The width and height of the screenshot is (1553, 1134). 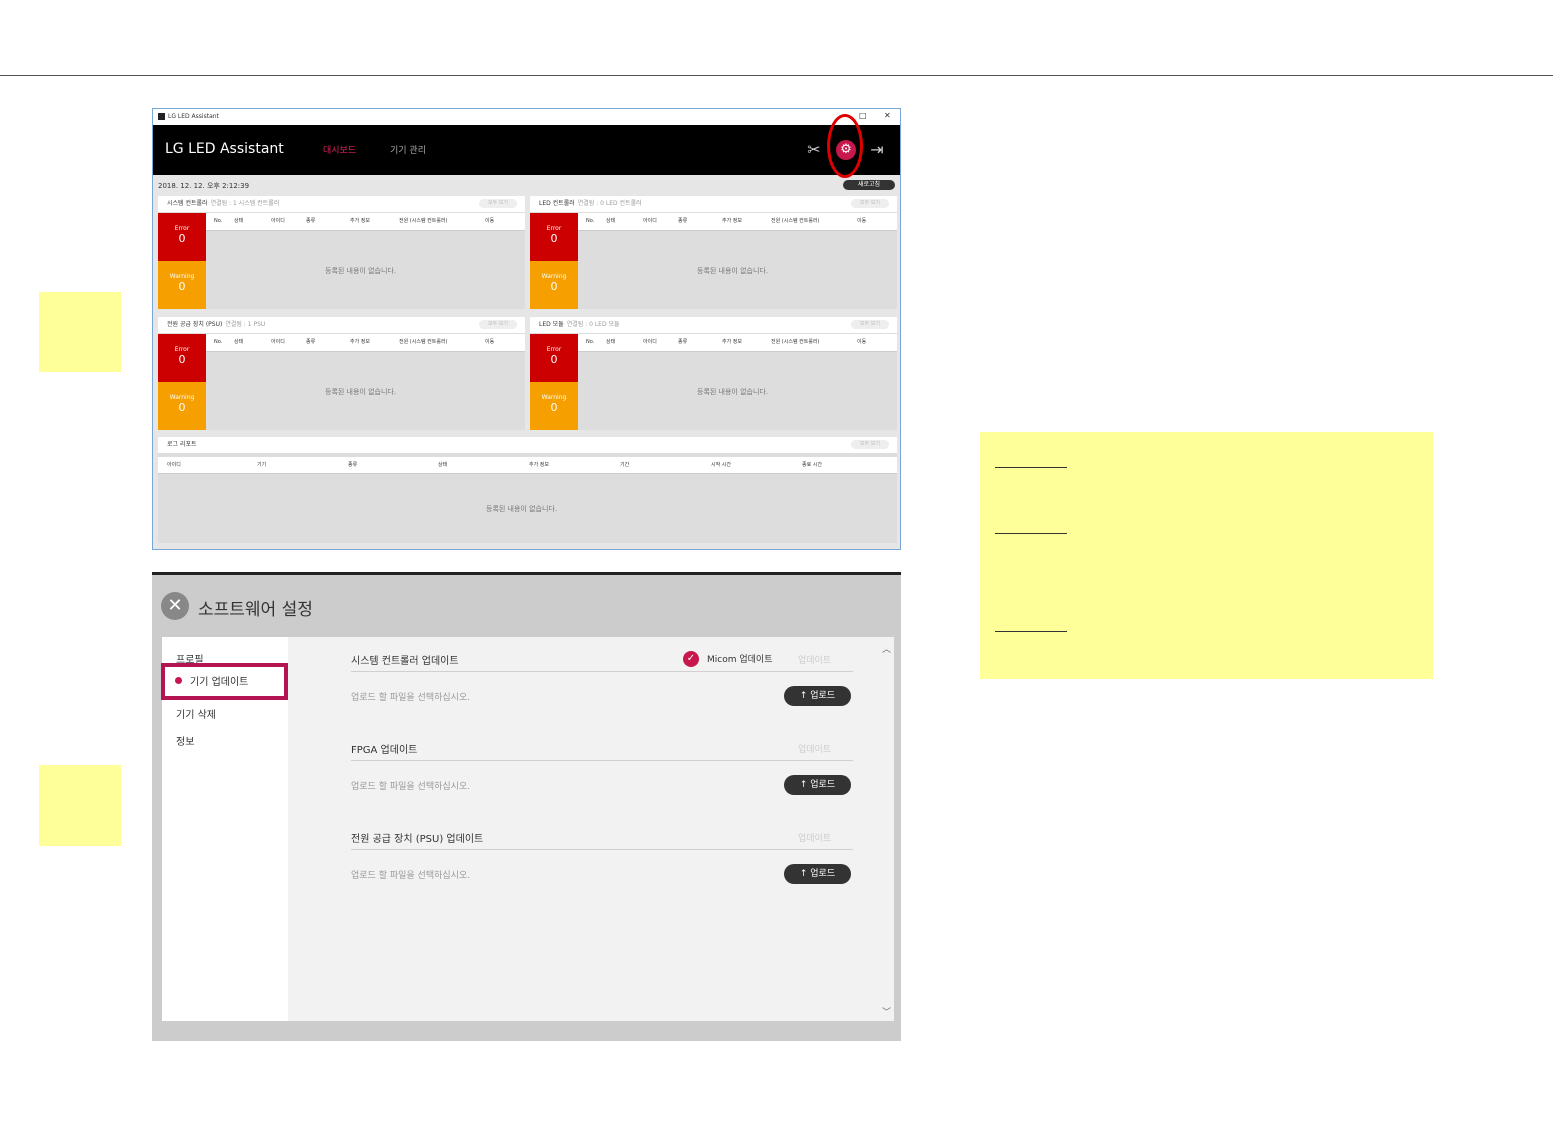 I want to click on tab-dashboard: 대시보드, so click(x=339, y=149).